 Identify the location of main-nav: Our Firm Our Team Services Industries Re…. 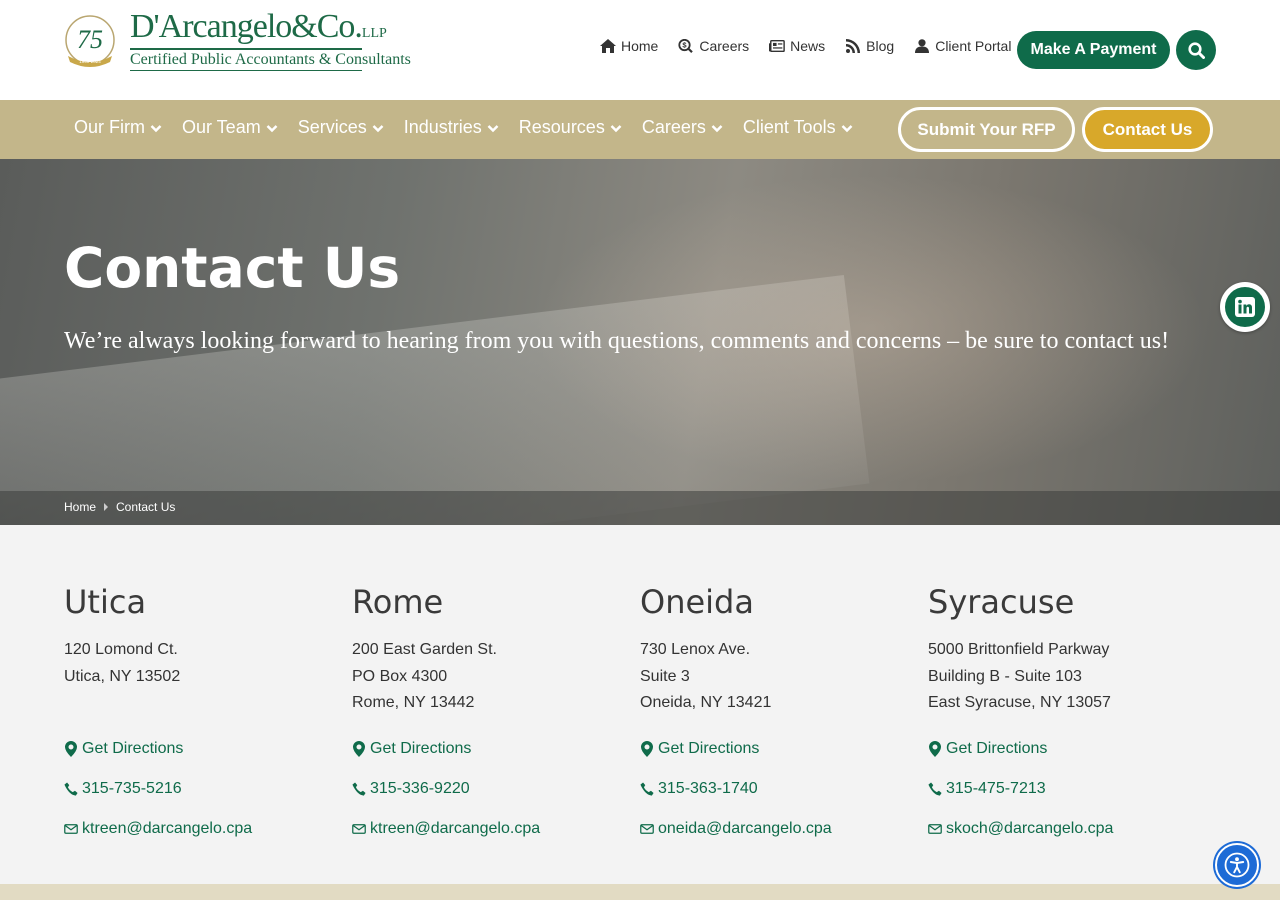
(463, 127).